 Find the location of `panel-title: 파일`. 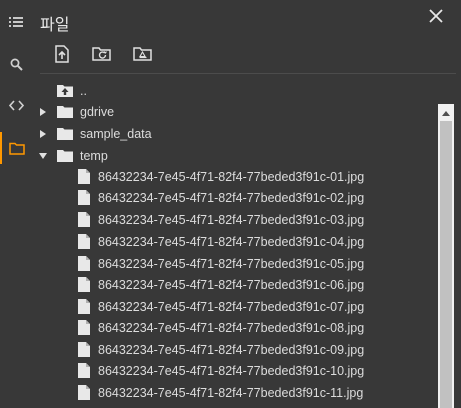

panel-title: 파일 is located at coordinates (55, 24).